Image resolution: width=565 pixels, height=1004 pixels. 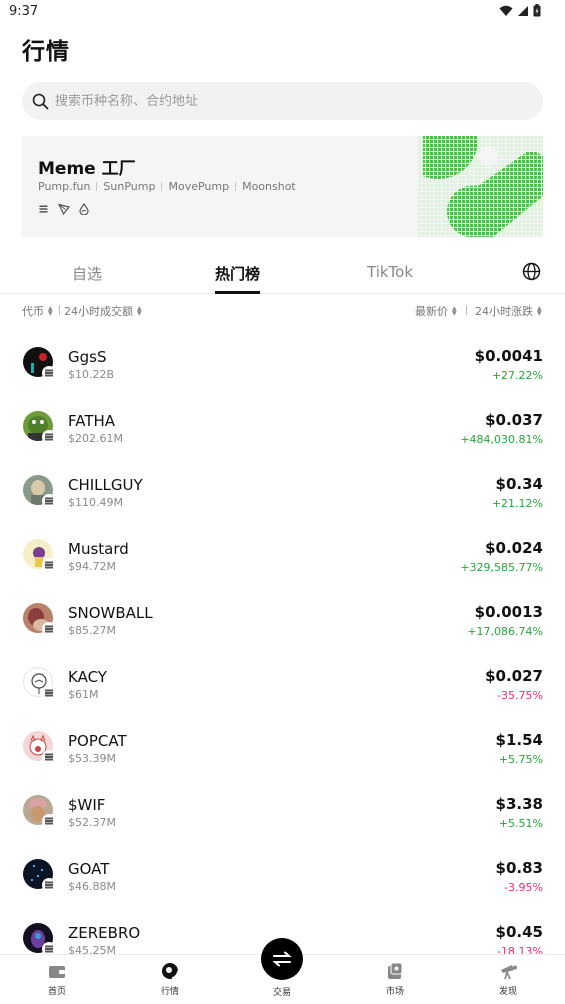 What do you see at coordinates (531, 271) in the screenshot?
I see `globe-icon` at bounding box center [531, 271].